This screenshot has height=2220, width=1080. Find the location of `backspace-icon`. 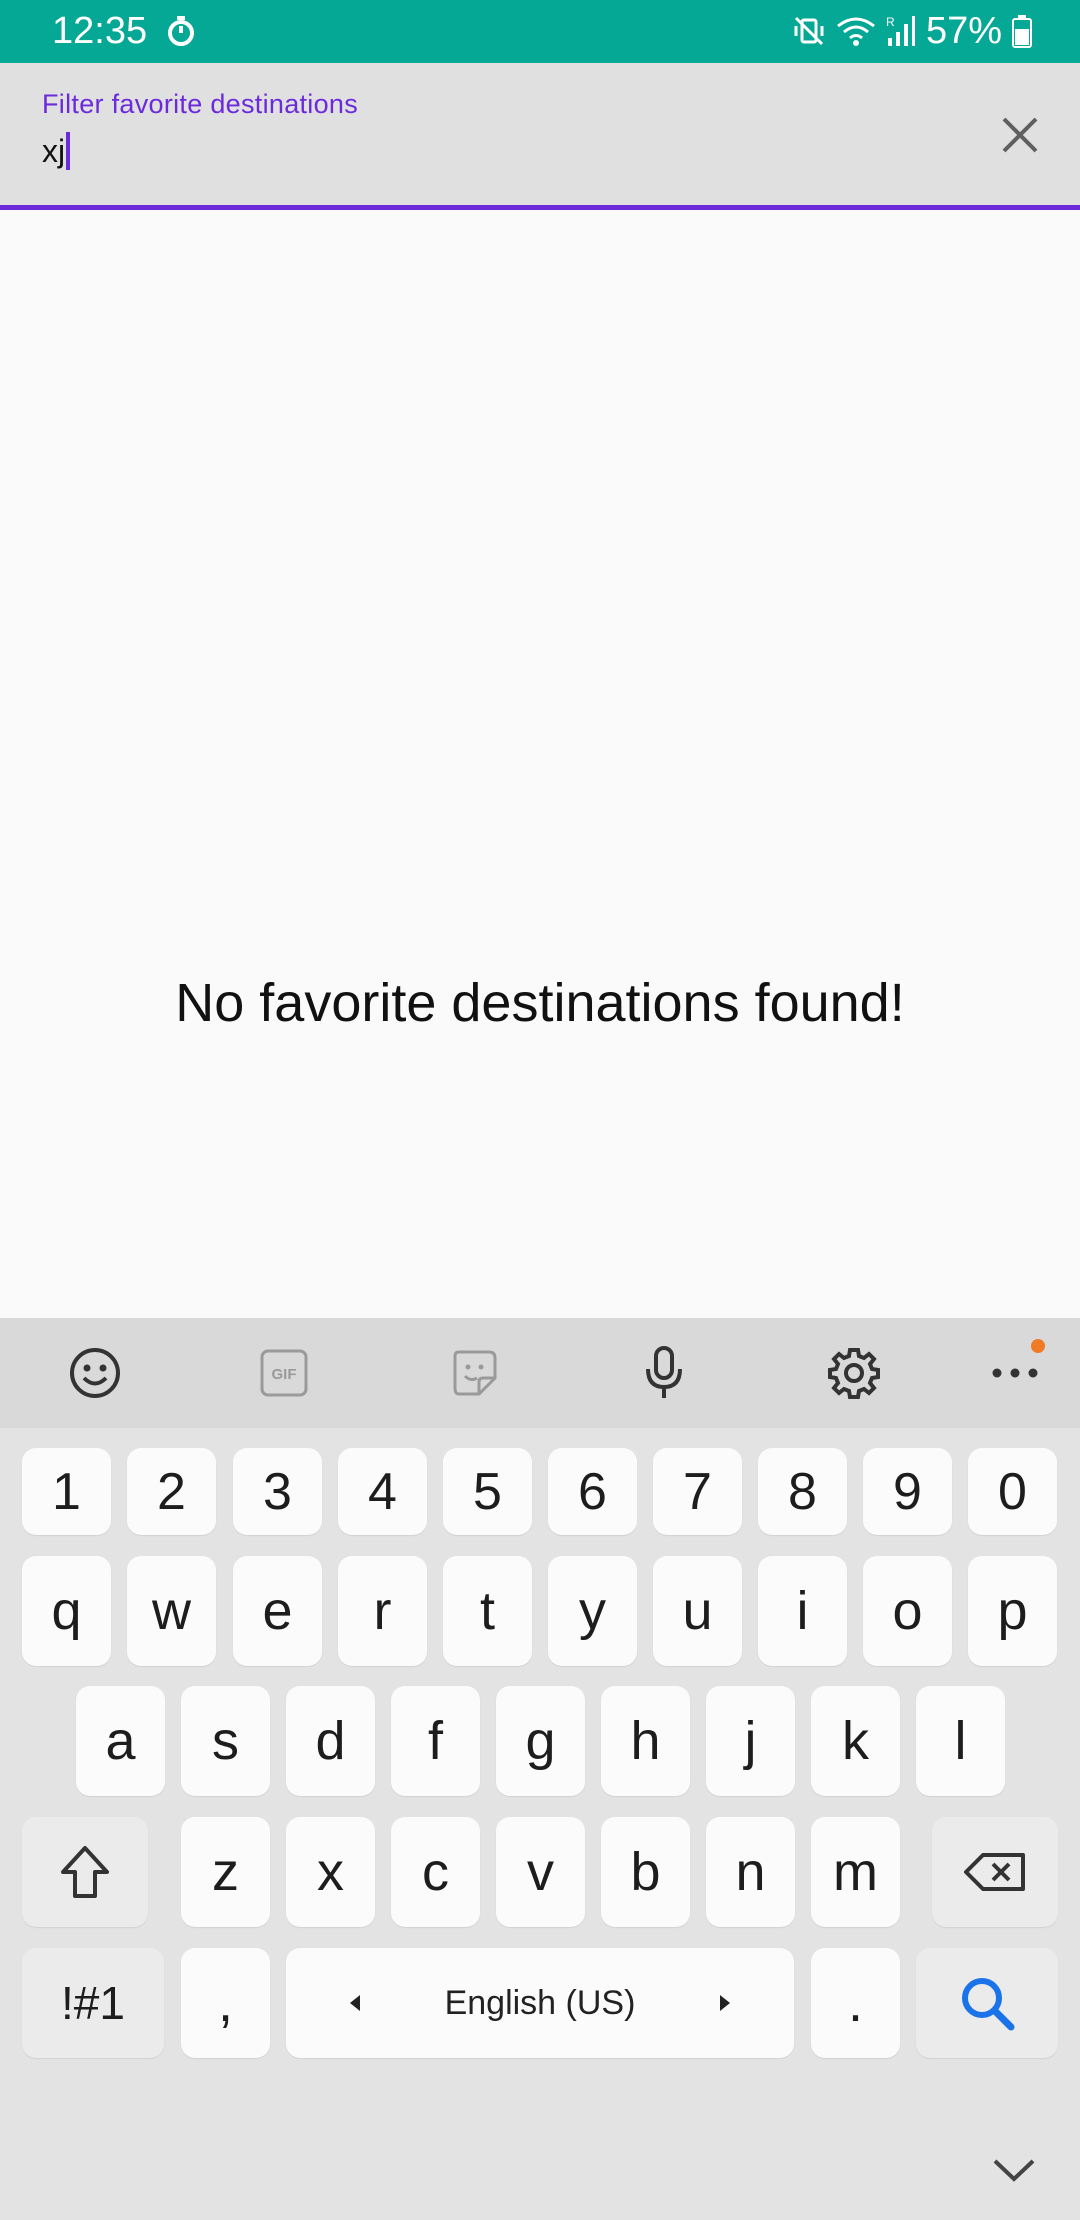

backspace-icon is located at coordinates (994, 1872).